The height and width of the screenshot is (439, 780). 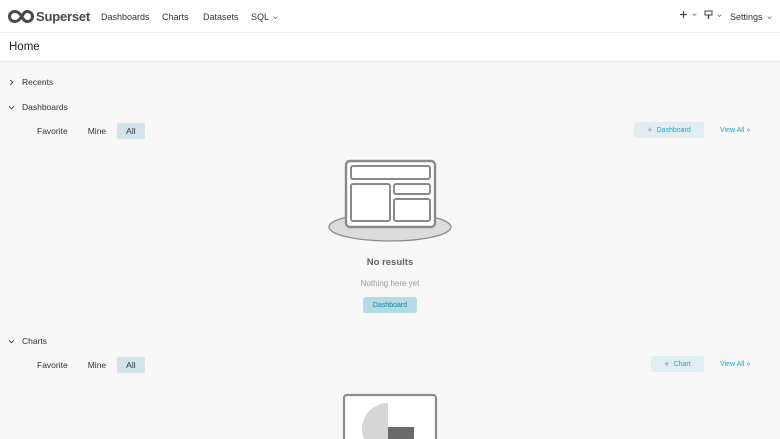 What do you see at coordinates (63, 16) in the screenshot?
I see `brand-name: Superset` at bounding box center [63, 16].